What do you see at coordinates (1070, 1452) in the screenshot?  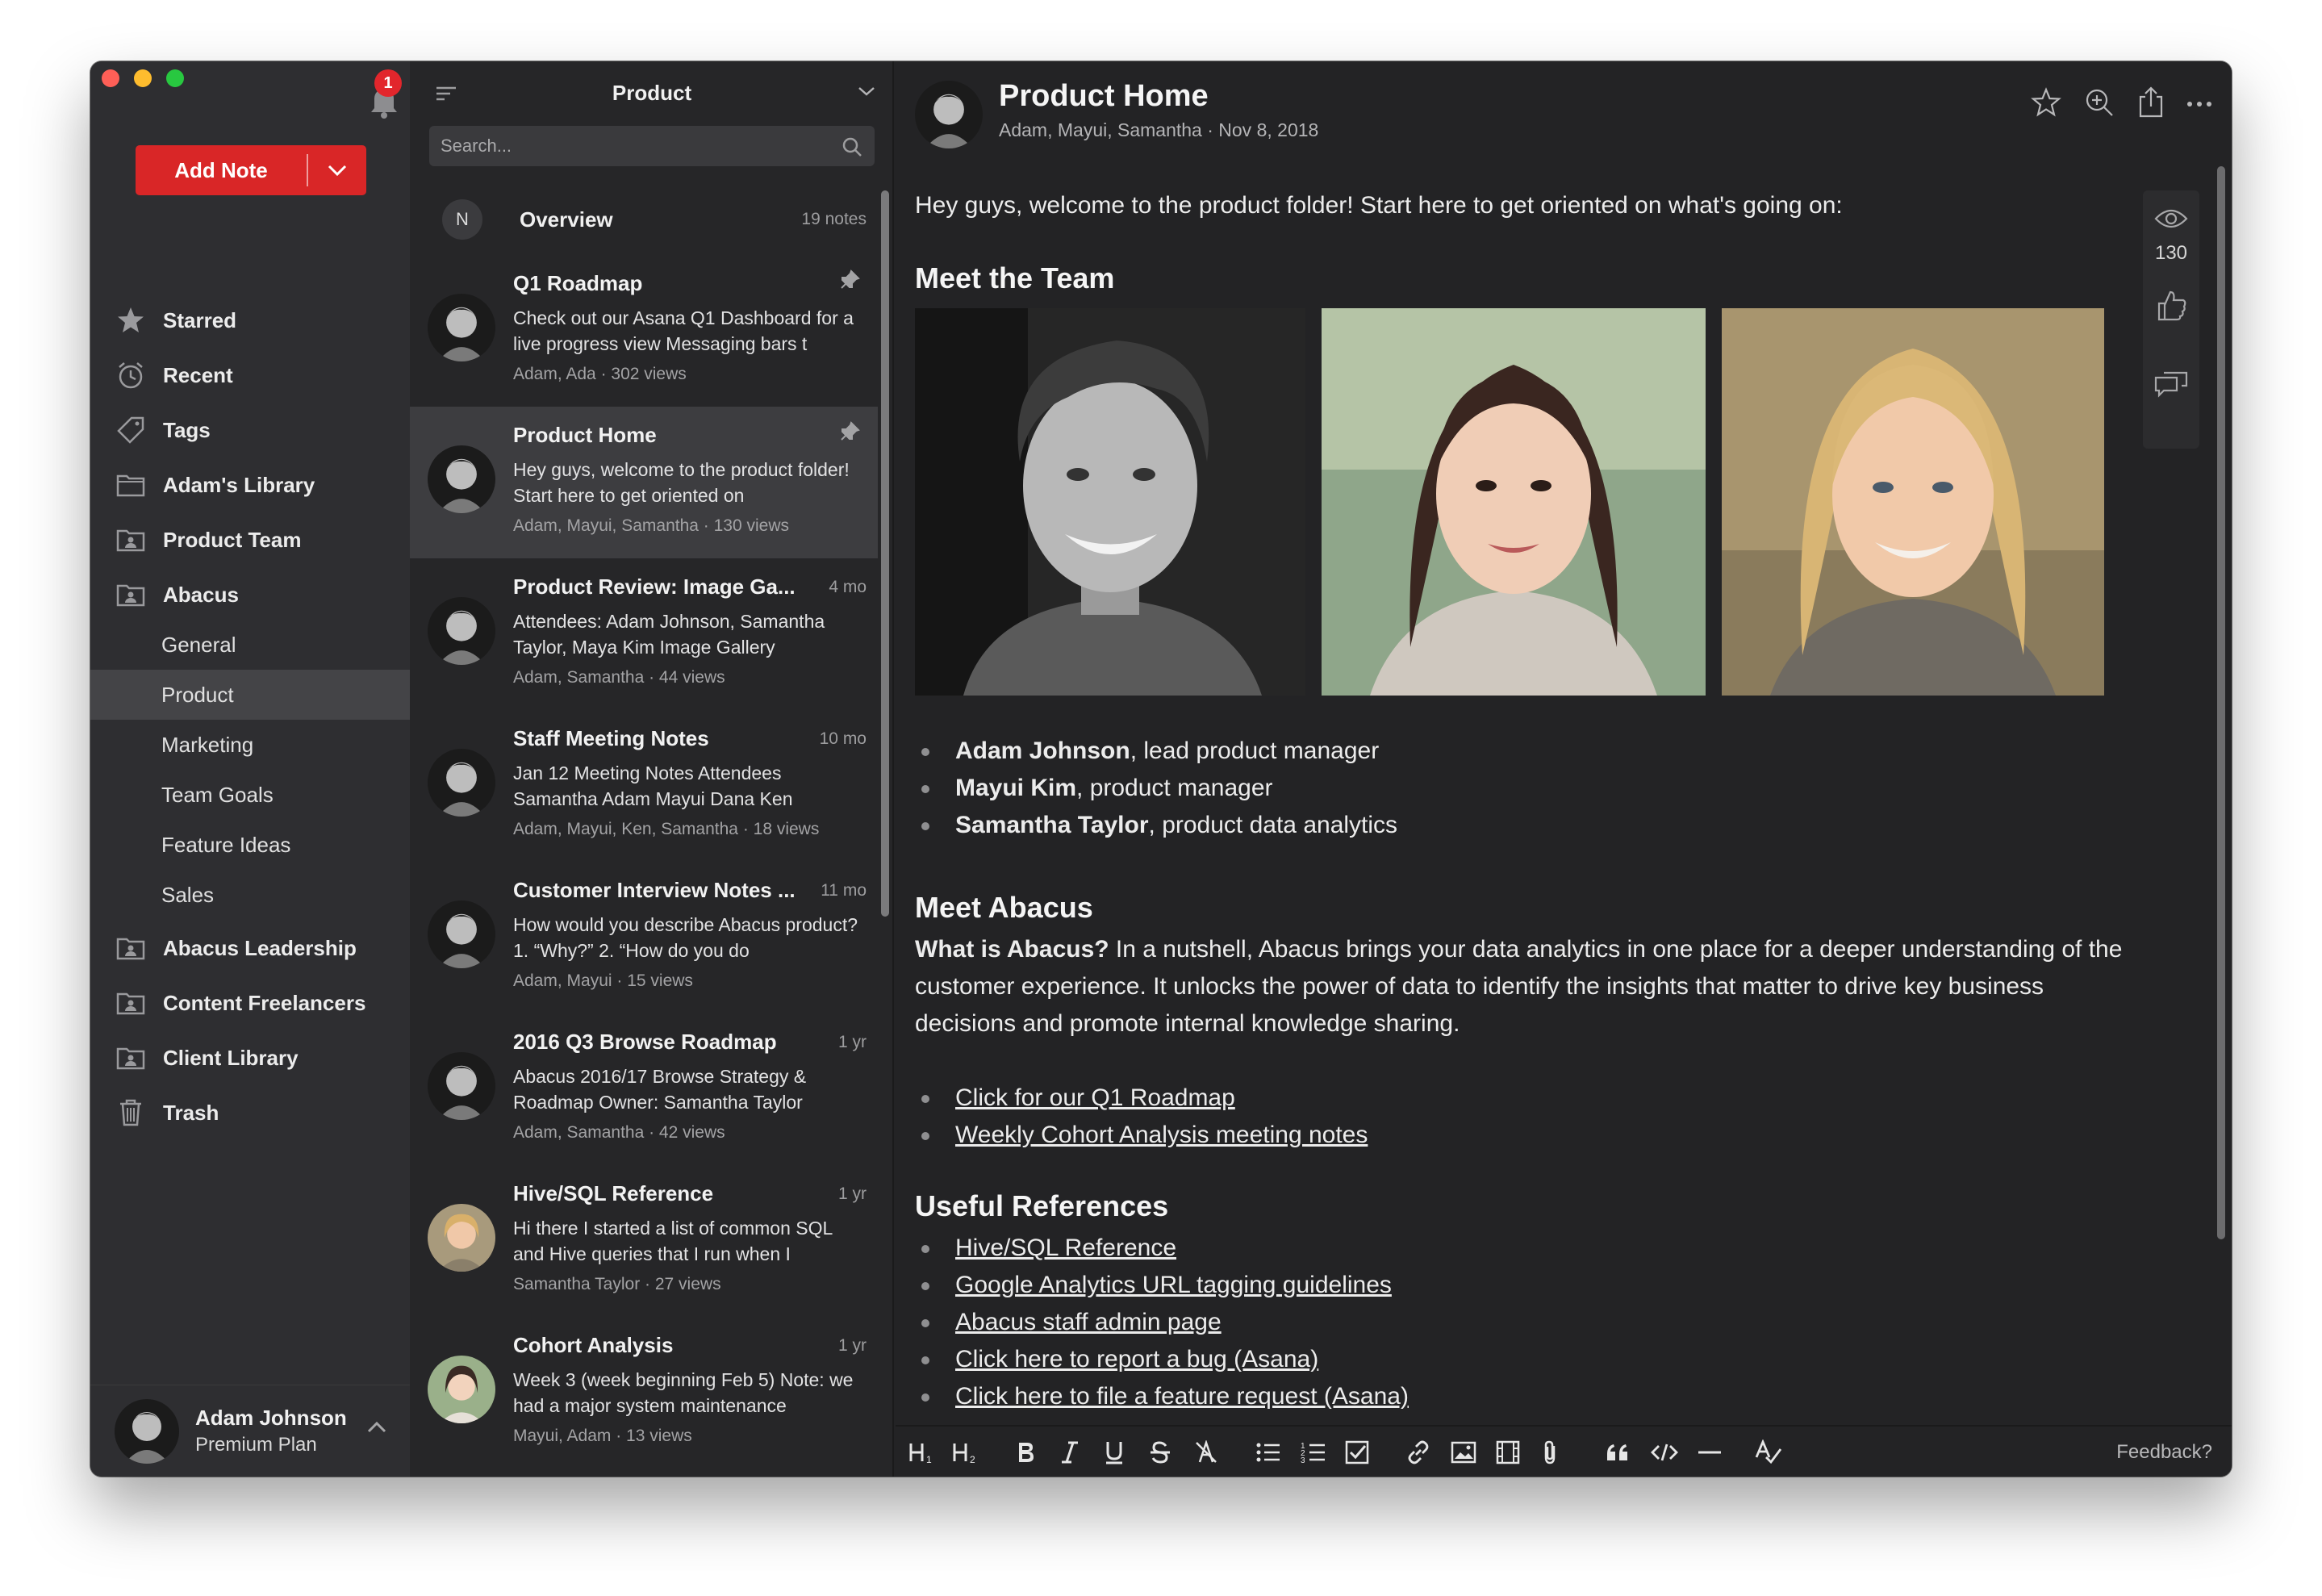 I see `italic-icon` at bounding box center [1070, 1452].